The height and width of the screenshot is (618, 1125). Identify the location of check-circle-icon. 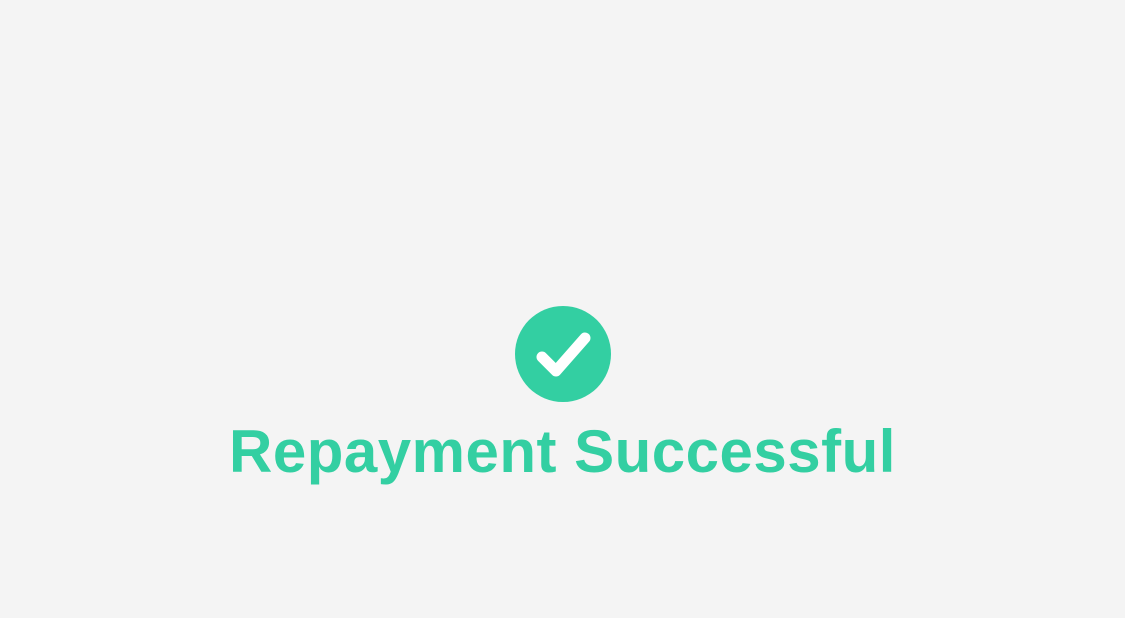
(562, 354).